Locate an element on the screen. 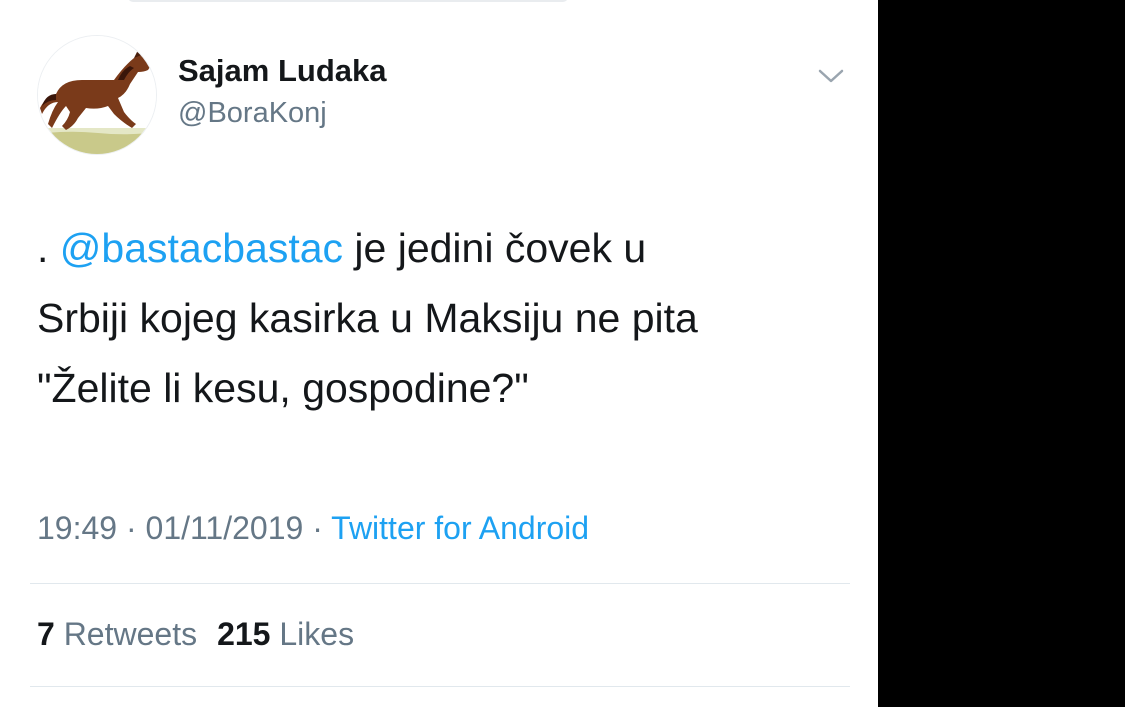 The width and height of the screenshot is (1125, 707). tweet-time: 19:49 is located at coordinates (77, 528).